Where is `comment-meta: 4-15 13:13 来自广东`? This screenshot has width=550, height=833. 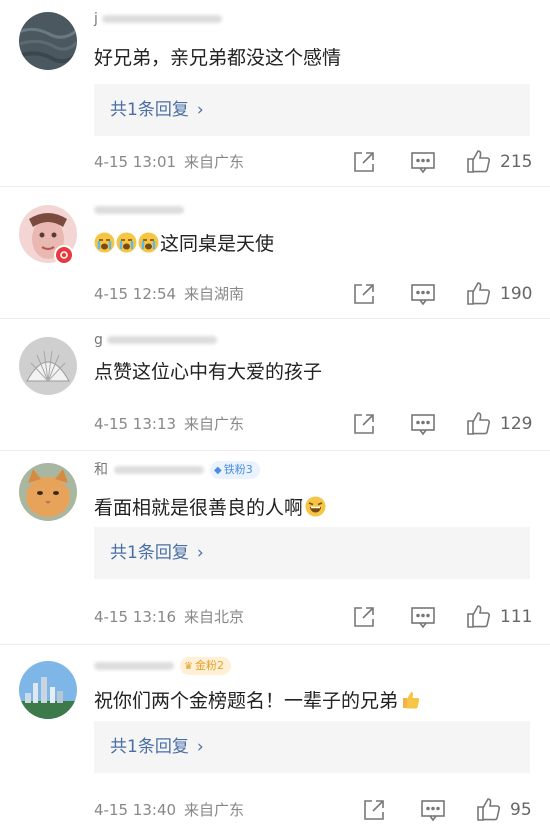 comment-meta: 4-15 13:13 来自广东 is located at coordinates (173, 424).